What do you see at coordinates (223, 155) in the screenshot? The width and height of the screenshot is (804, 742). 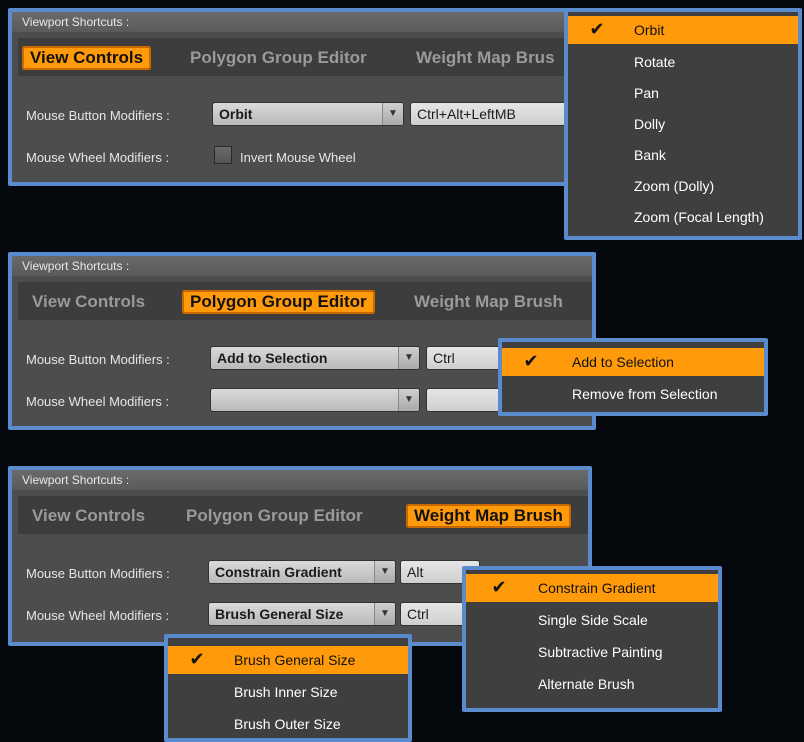 I see `invert-mouse-wheel-checkbox` at bounding box center [223, 155].